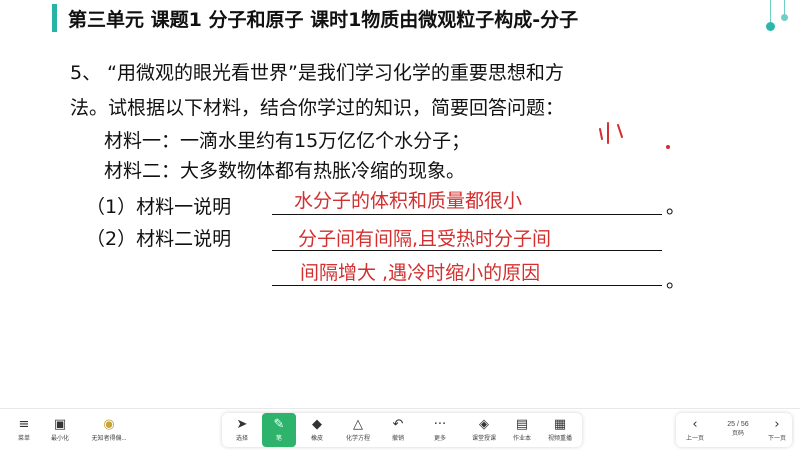 The image size is (800, 450). I want to click on formula-icon: △, so click(358, 424).